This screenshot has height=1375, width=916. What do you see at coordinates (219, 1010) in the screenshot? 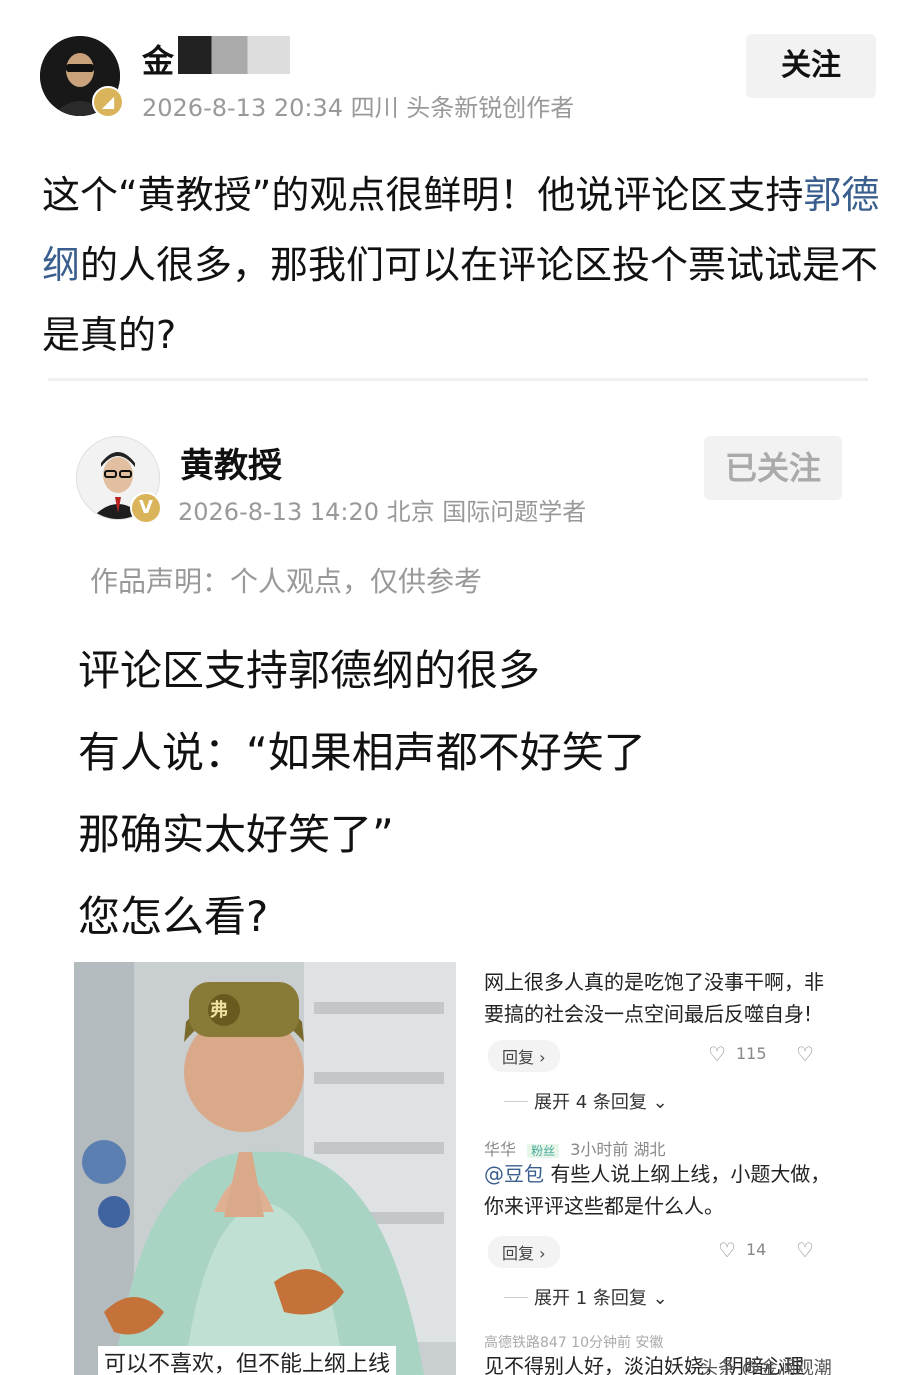
I see `hat-emblem-text: 弗` at bounding box center [219, 1010].